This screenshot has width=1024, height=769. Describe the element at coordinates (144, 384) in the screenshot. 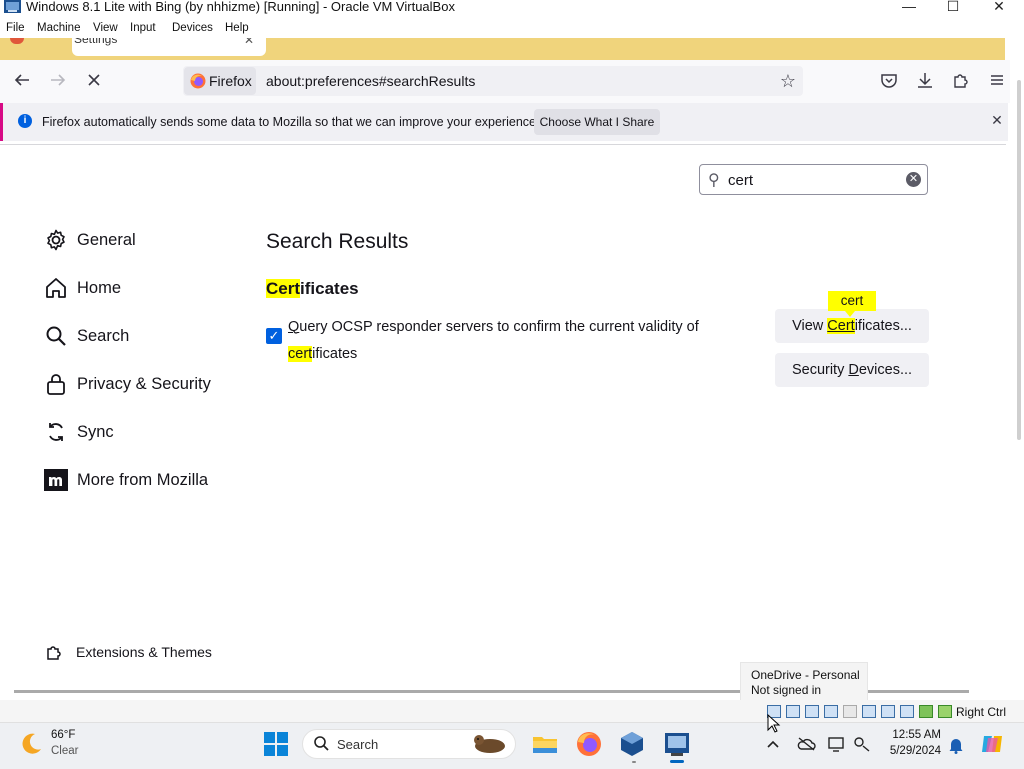

I see `category-label: Privacy & Security` at that location.